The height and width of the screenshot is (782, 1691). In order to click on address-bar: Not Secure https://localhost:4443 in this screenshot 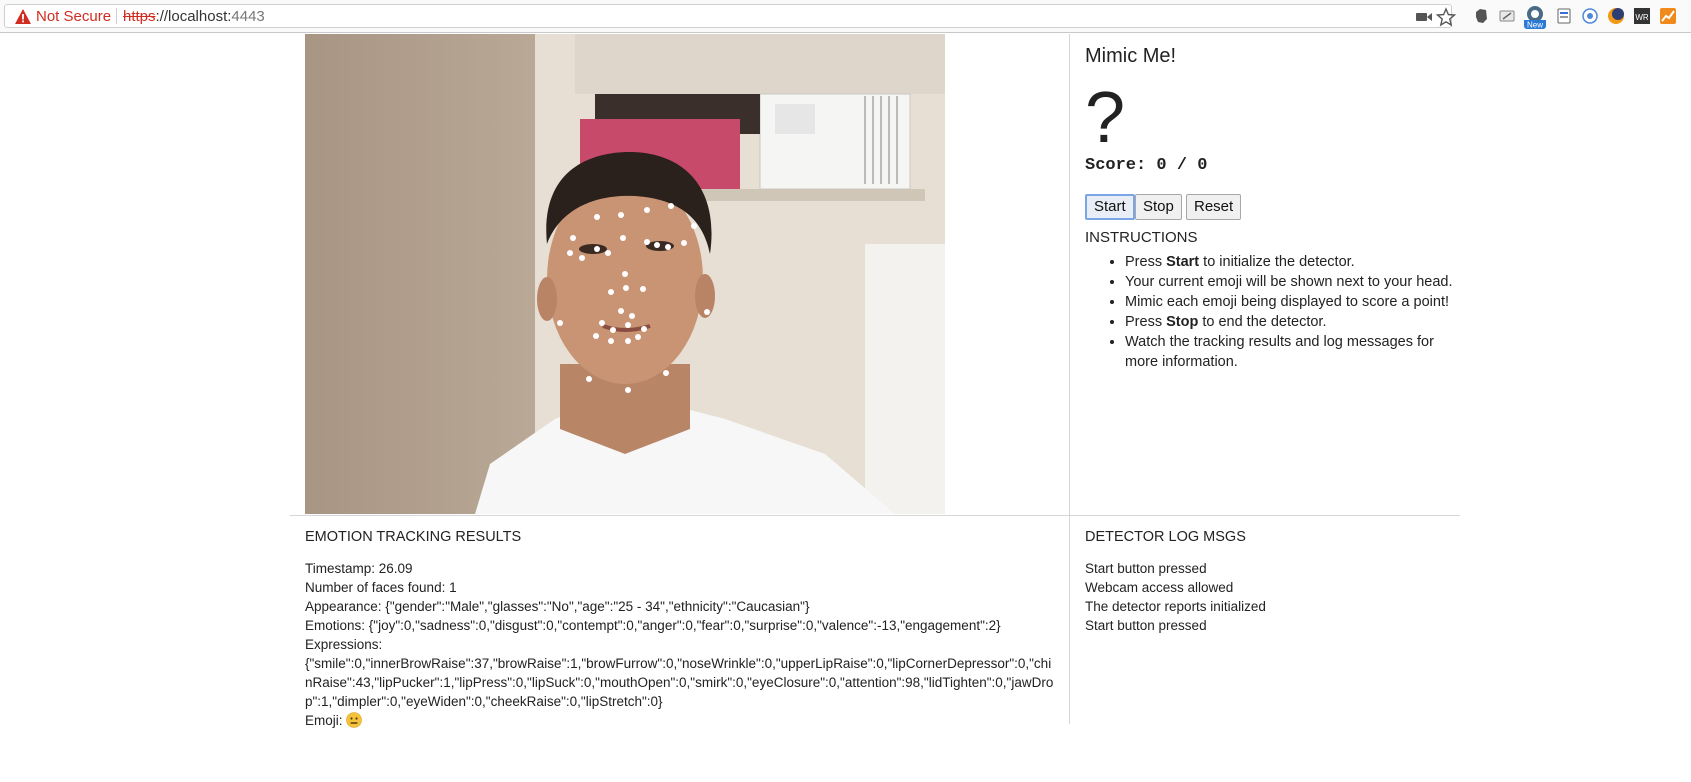, I will do `click(730, 16)`.